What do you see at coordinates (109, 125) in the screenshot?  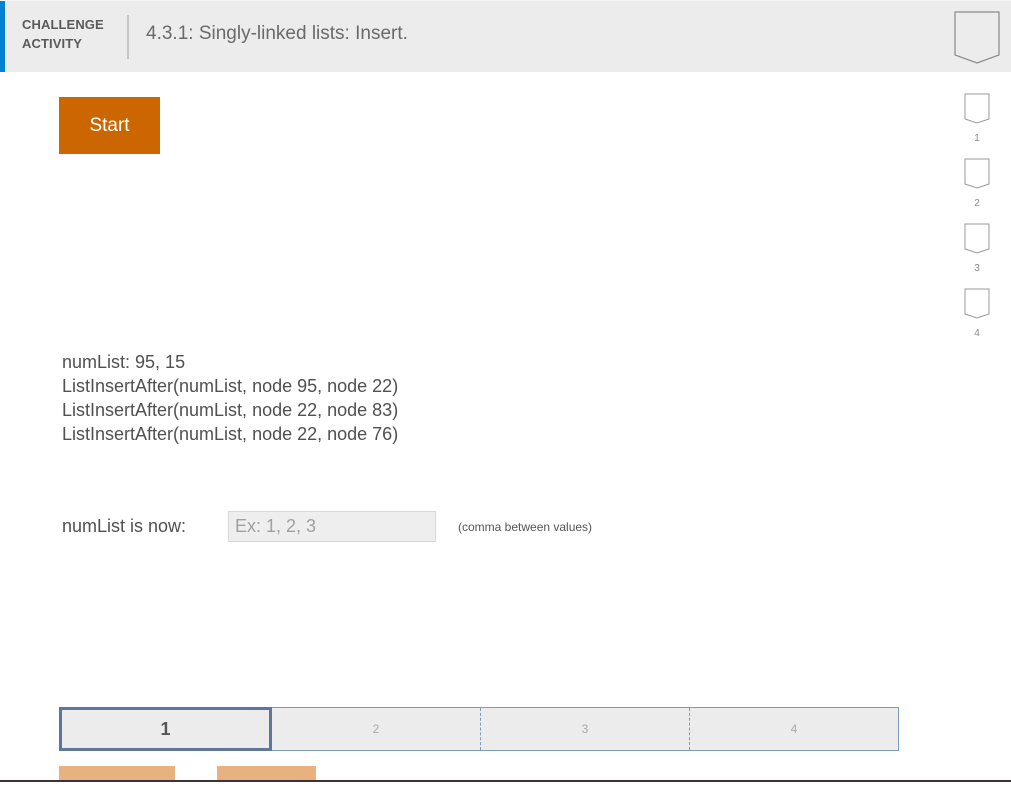 I see `start-button: Start` at bounding box center [109, 125].